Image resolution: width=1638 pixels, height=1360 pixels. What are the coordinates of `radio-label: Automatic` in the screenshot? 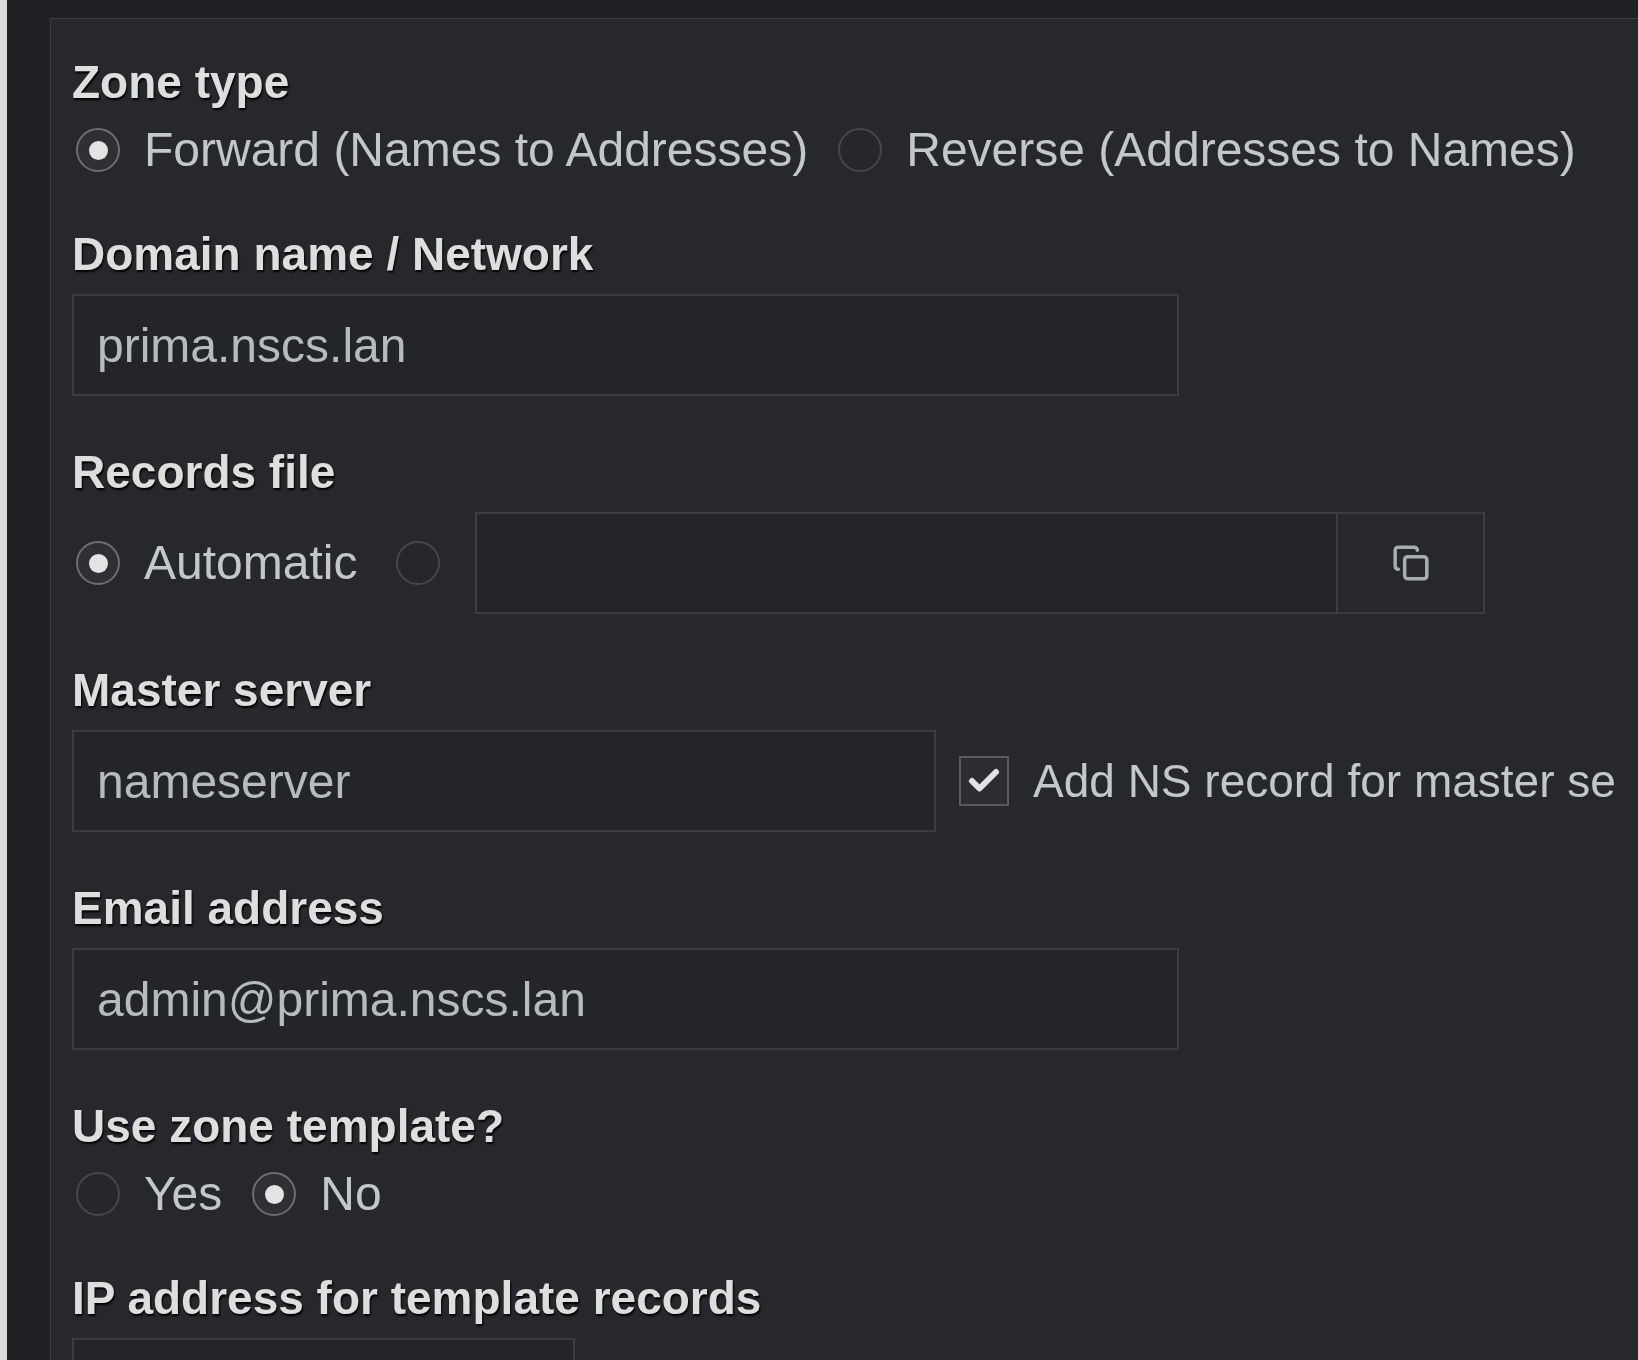 It's located at (251, 563).